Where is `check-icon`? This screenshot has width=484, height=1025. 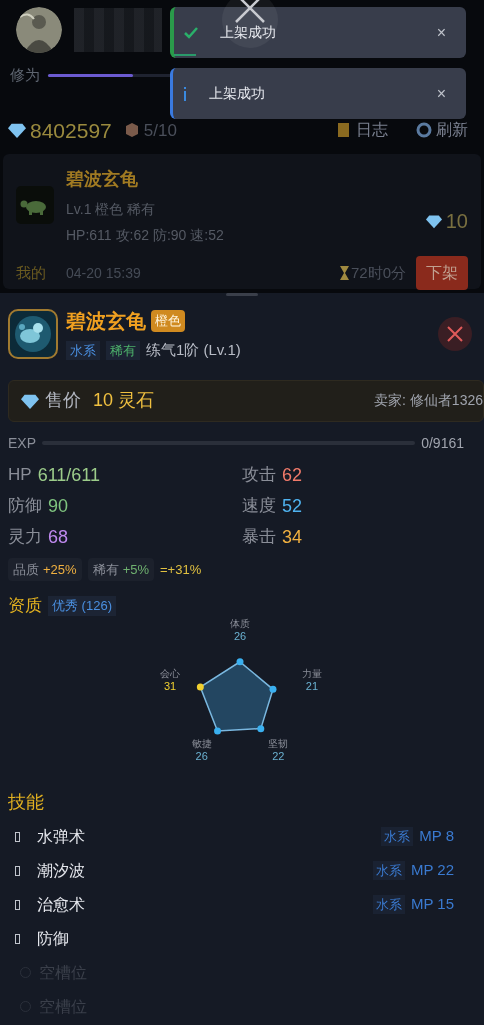
check-icon is located at coordinates (191, 32).